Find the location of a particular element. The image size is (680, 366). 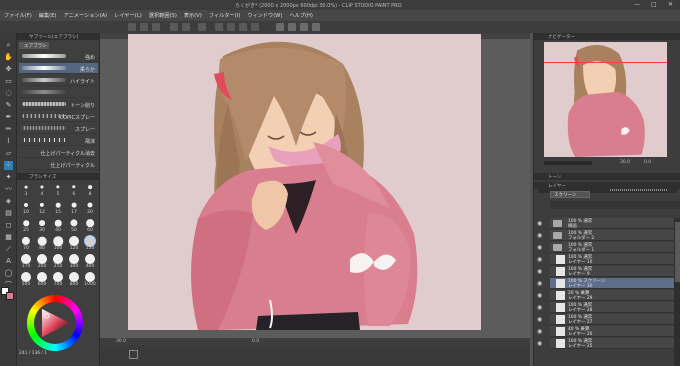

brush-item-soft: 柔らか is located at coordinates (58, 68).